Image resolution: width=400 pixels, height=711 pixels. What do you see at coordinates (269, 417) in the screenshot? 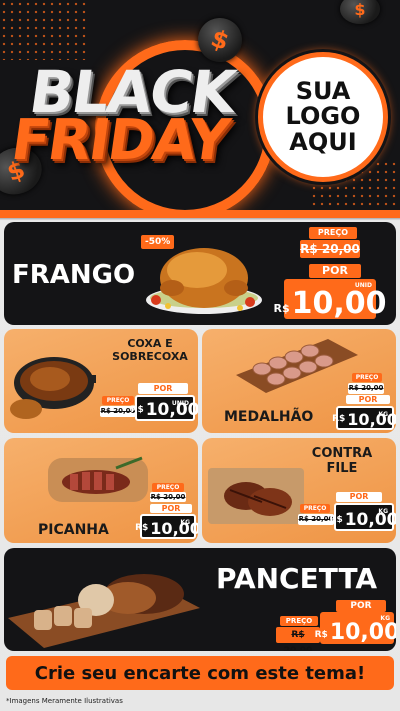
I see `product-name: MEDALHÃO` at bounding box center [269, 417].